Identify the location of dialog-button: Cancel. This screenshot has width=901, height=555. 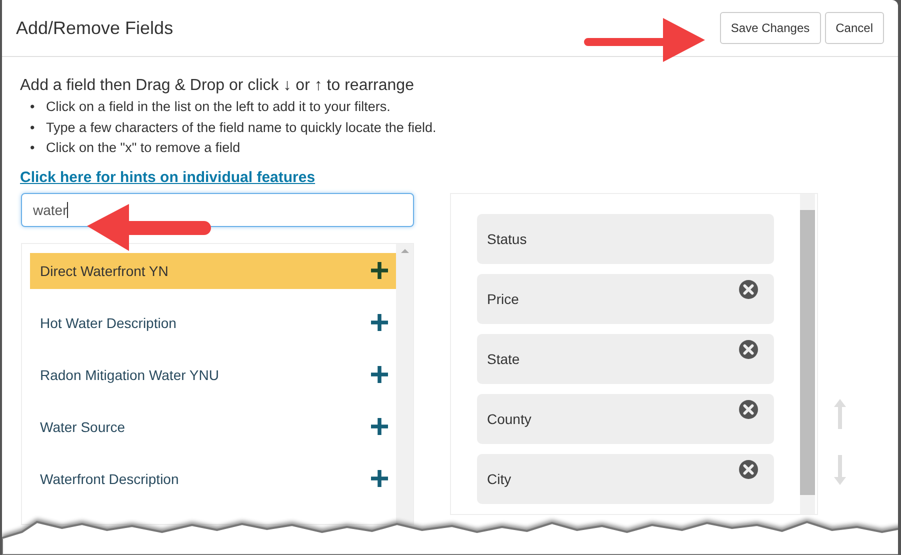
(854, 28).